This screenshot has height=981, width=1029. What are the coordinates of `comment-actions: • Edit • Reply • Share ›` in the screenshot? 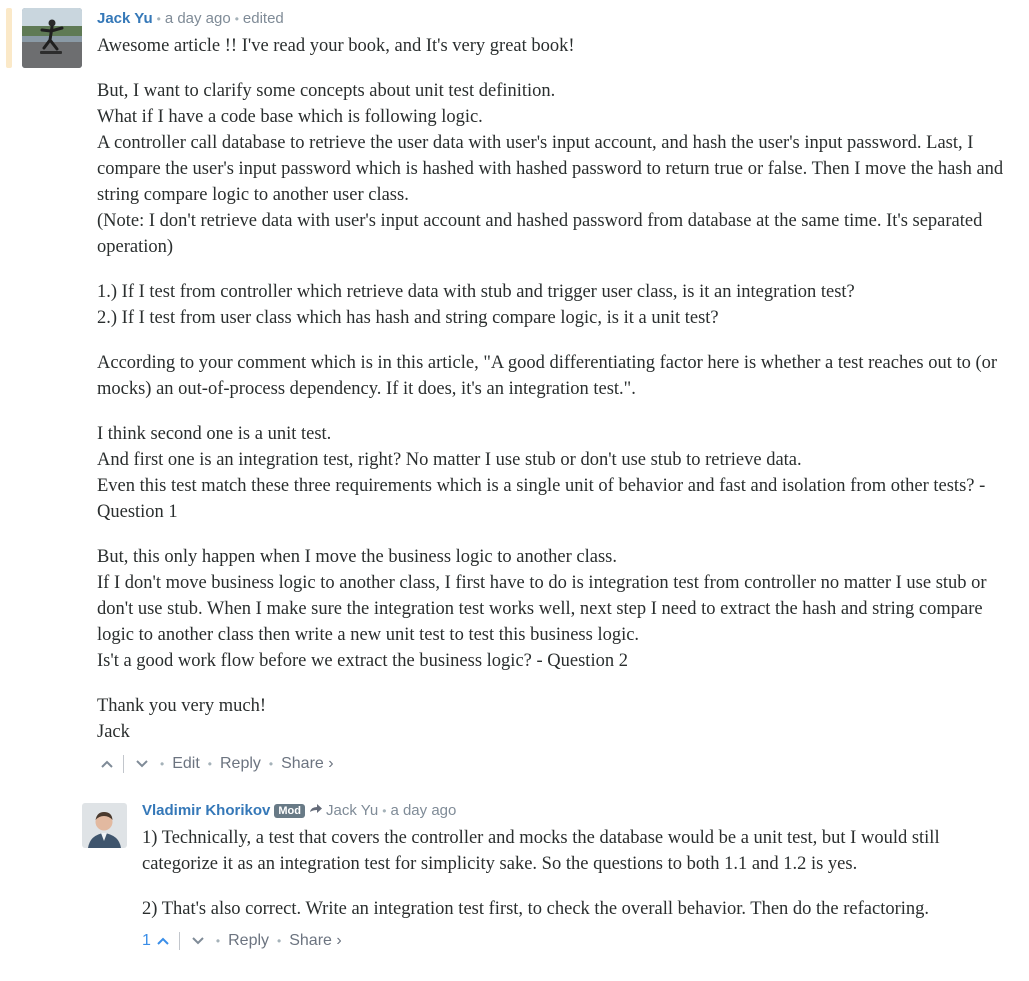 It's located at (563, 764).